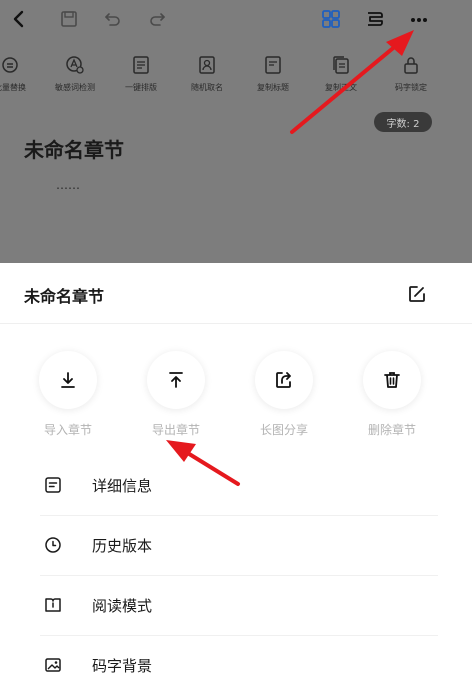 Image resolution: width=472 pixels, height=695 pixels. I want to click on copy-title-icon, so click(273, 65).